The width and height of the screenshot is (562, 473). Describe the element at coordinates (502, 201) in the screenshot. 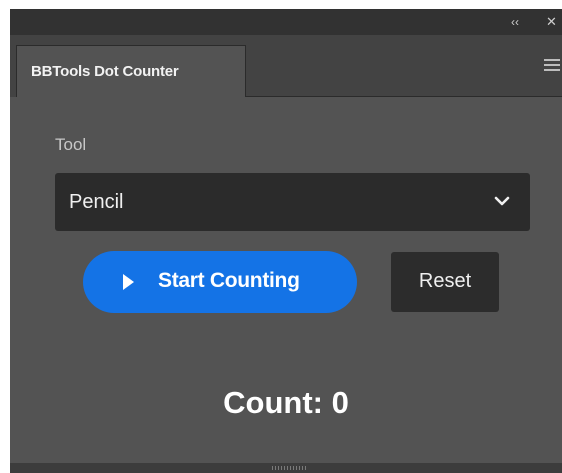

I see `chevron-down-icon` at that location.